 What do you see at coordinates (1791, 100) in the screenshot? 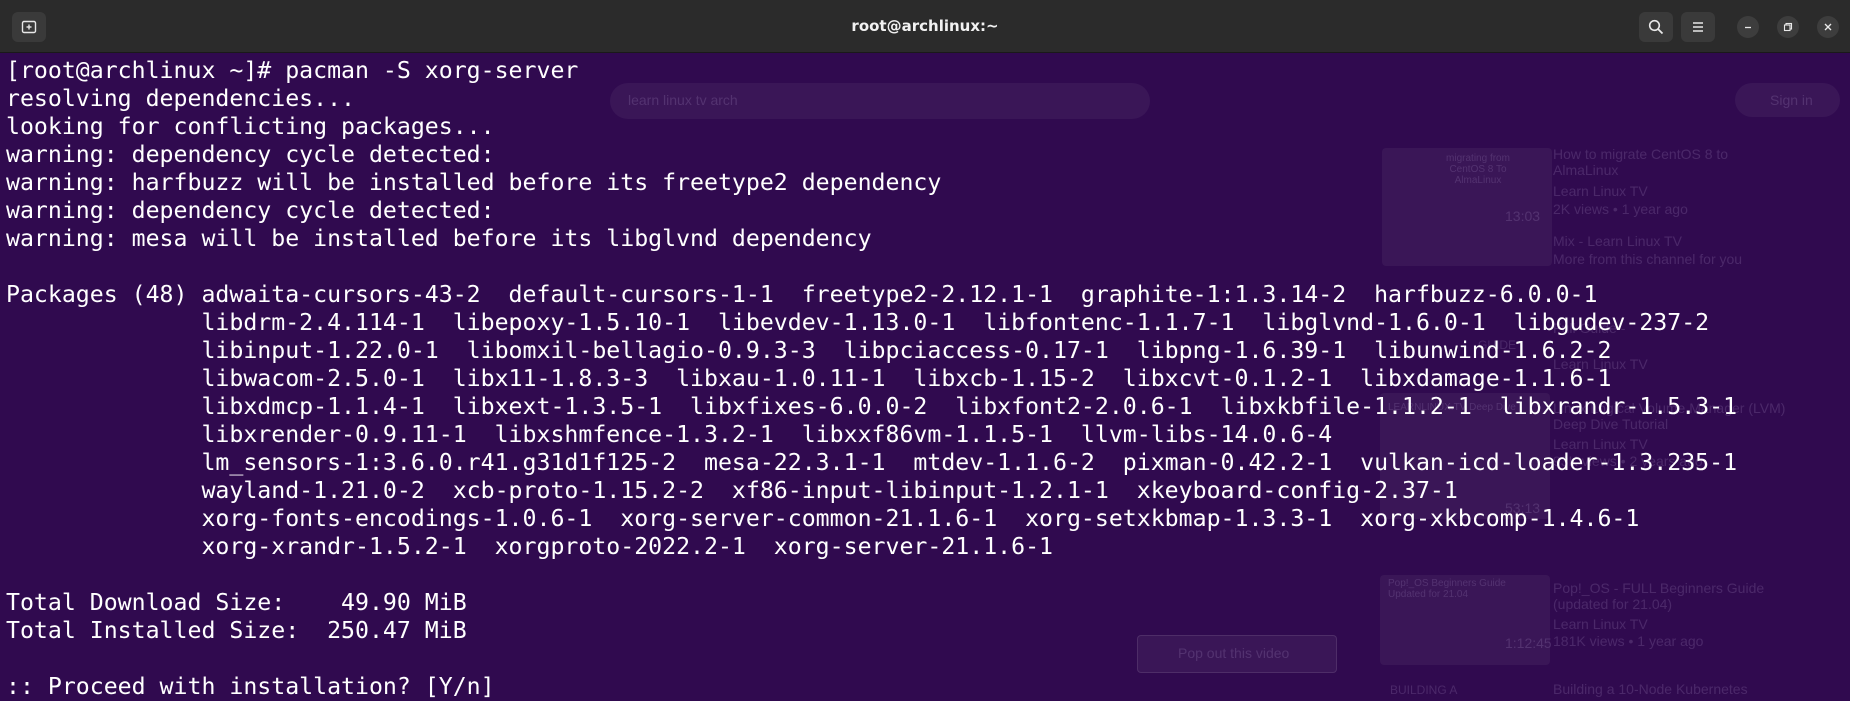
I see `bg-sign-in: Sign in` at bounding box center [1791, 100].